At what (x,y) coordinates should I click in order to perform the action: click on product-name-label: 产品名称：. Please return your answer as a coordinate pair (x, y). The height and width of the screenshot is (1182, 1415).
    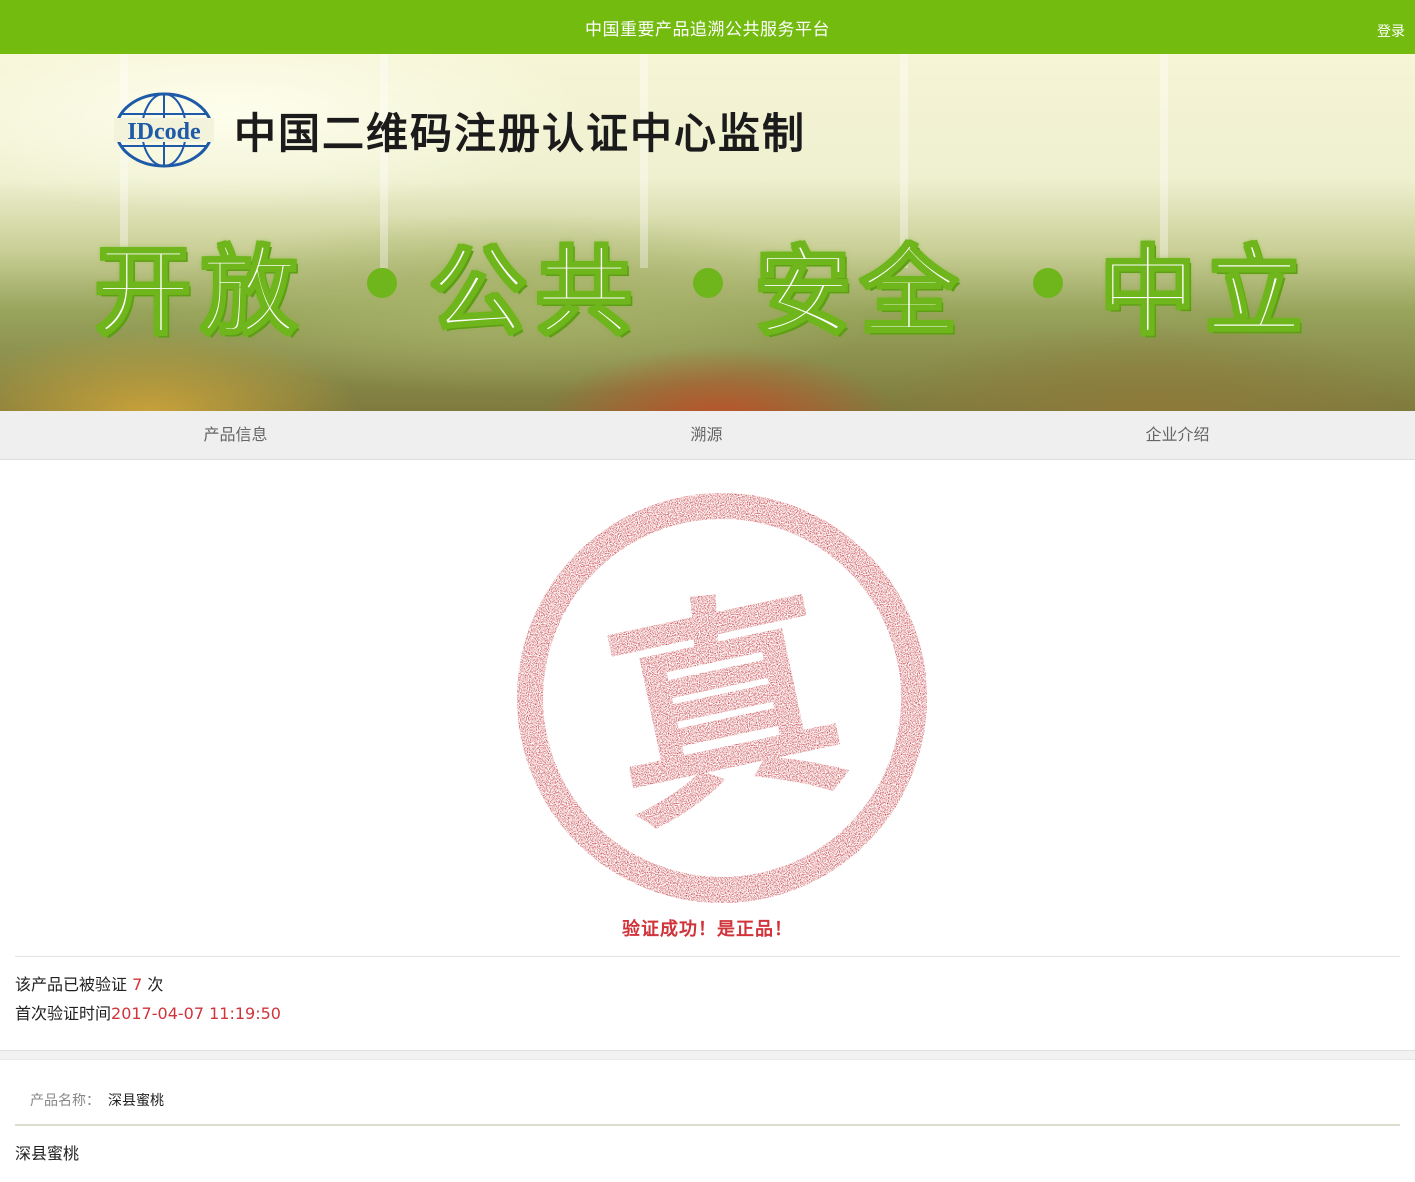
    Looking at the image, I should click on (65, 1101).